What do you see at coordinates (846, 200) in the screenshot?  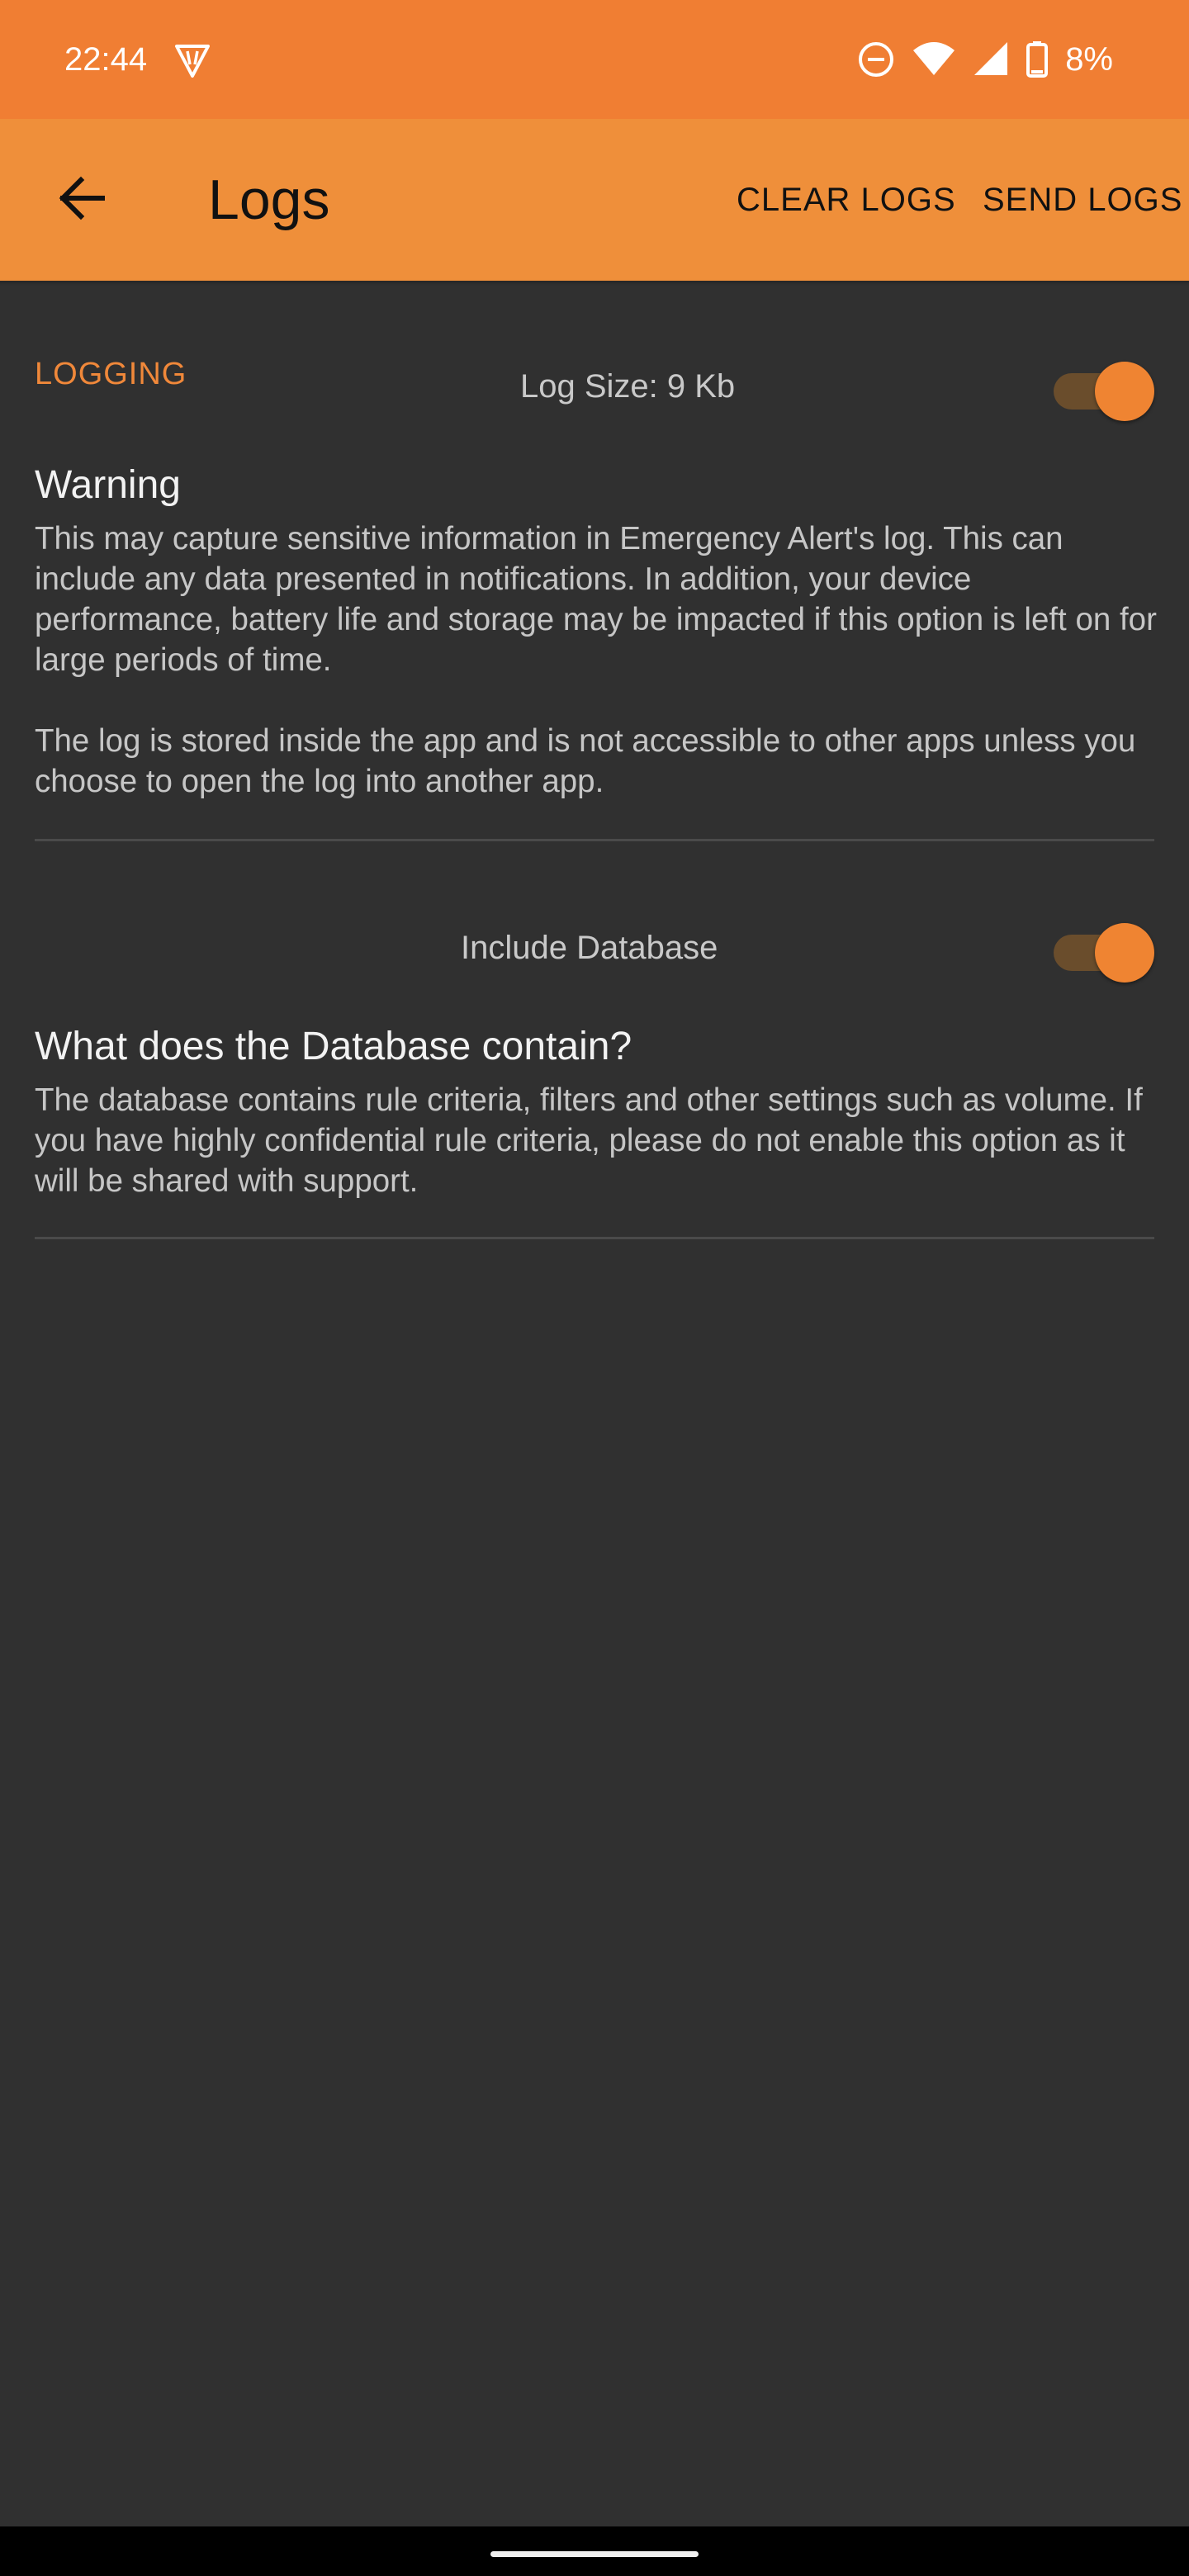 I see `clear-logs-button: CLEAR LOGS` at bounding box center [846, 200].